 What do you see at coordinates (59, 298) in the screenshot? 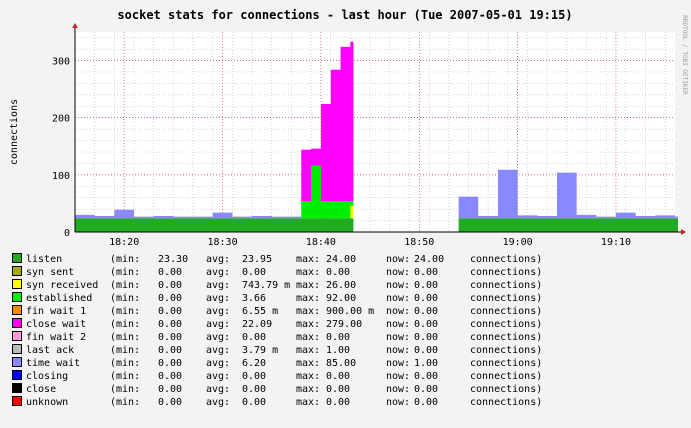
I see `legend-label: established` at bounding box center [59, 298].